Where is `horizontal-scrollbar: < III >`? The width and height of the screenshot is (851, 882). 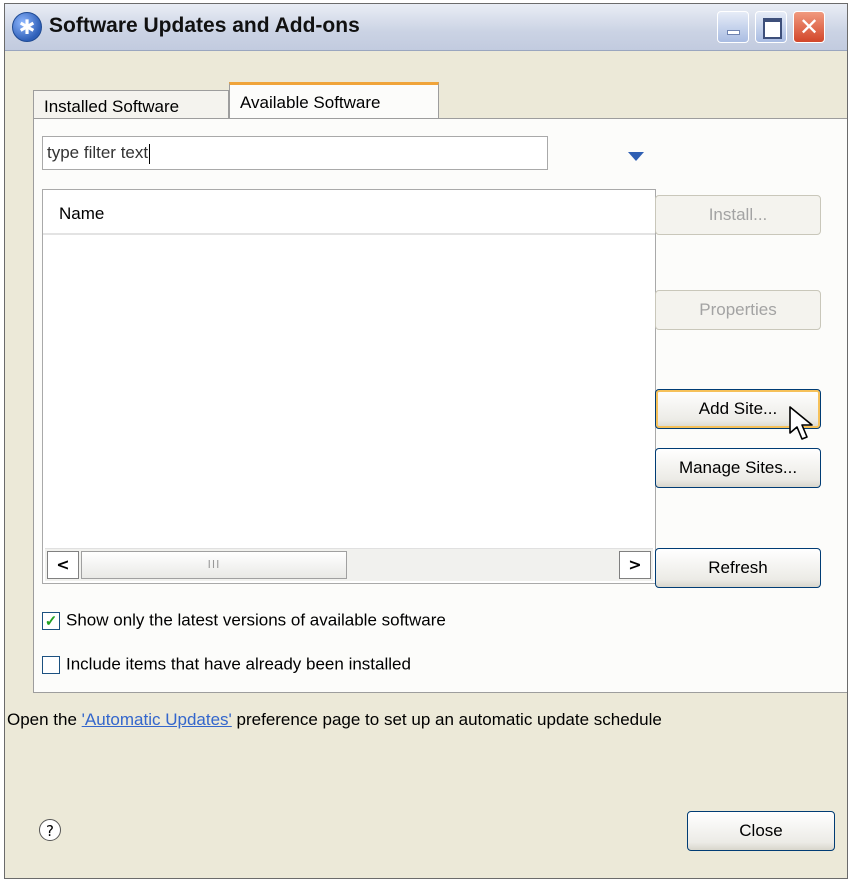
horizontal-scrollbar: < III > is located at coordinates (349, 564).